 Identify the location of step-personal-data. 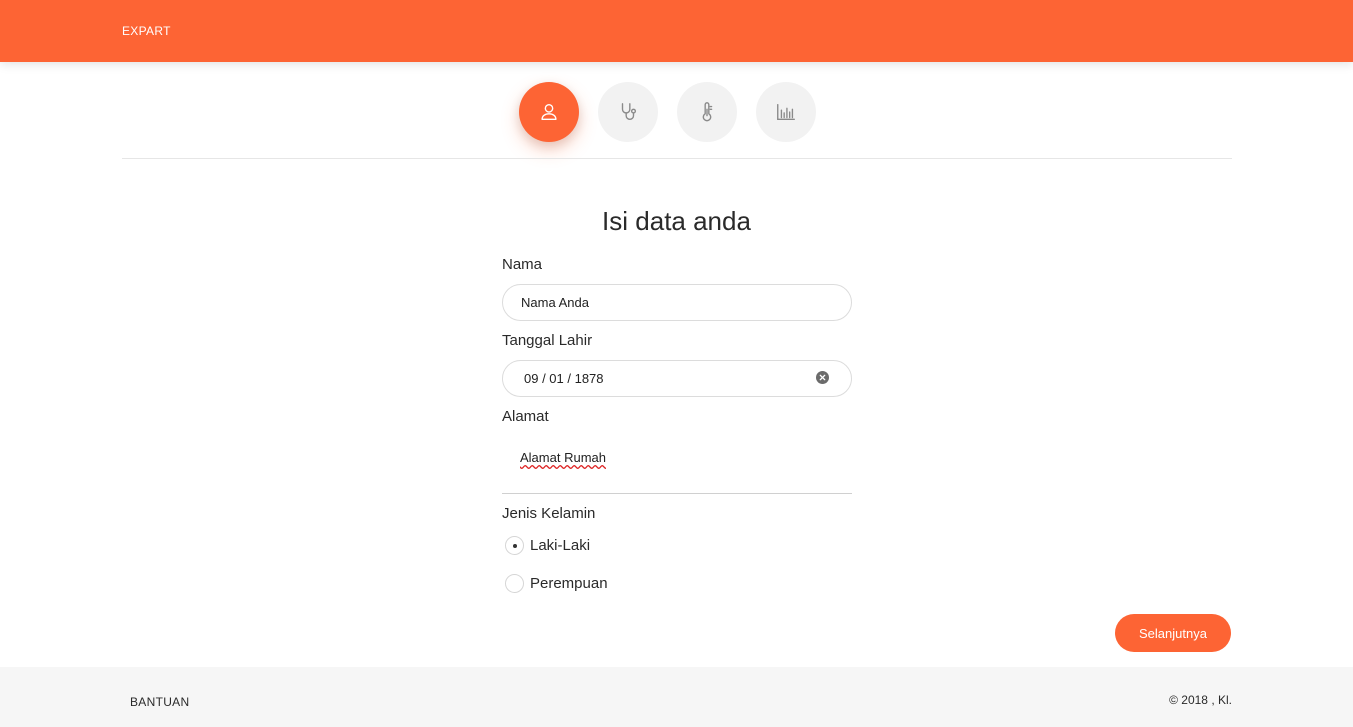
(549, 112).